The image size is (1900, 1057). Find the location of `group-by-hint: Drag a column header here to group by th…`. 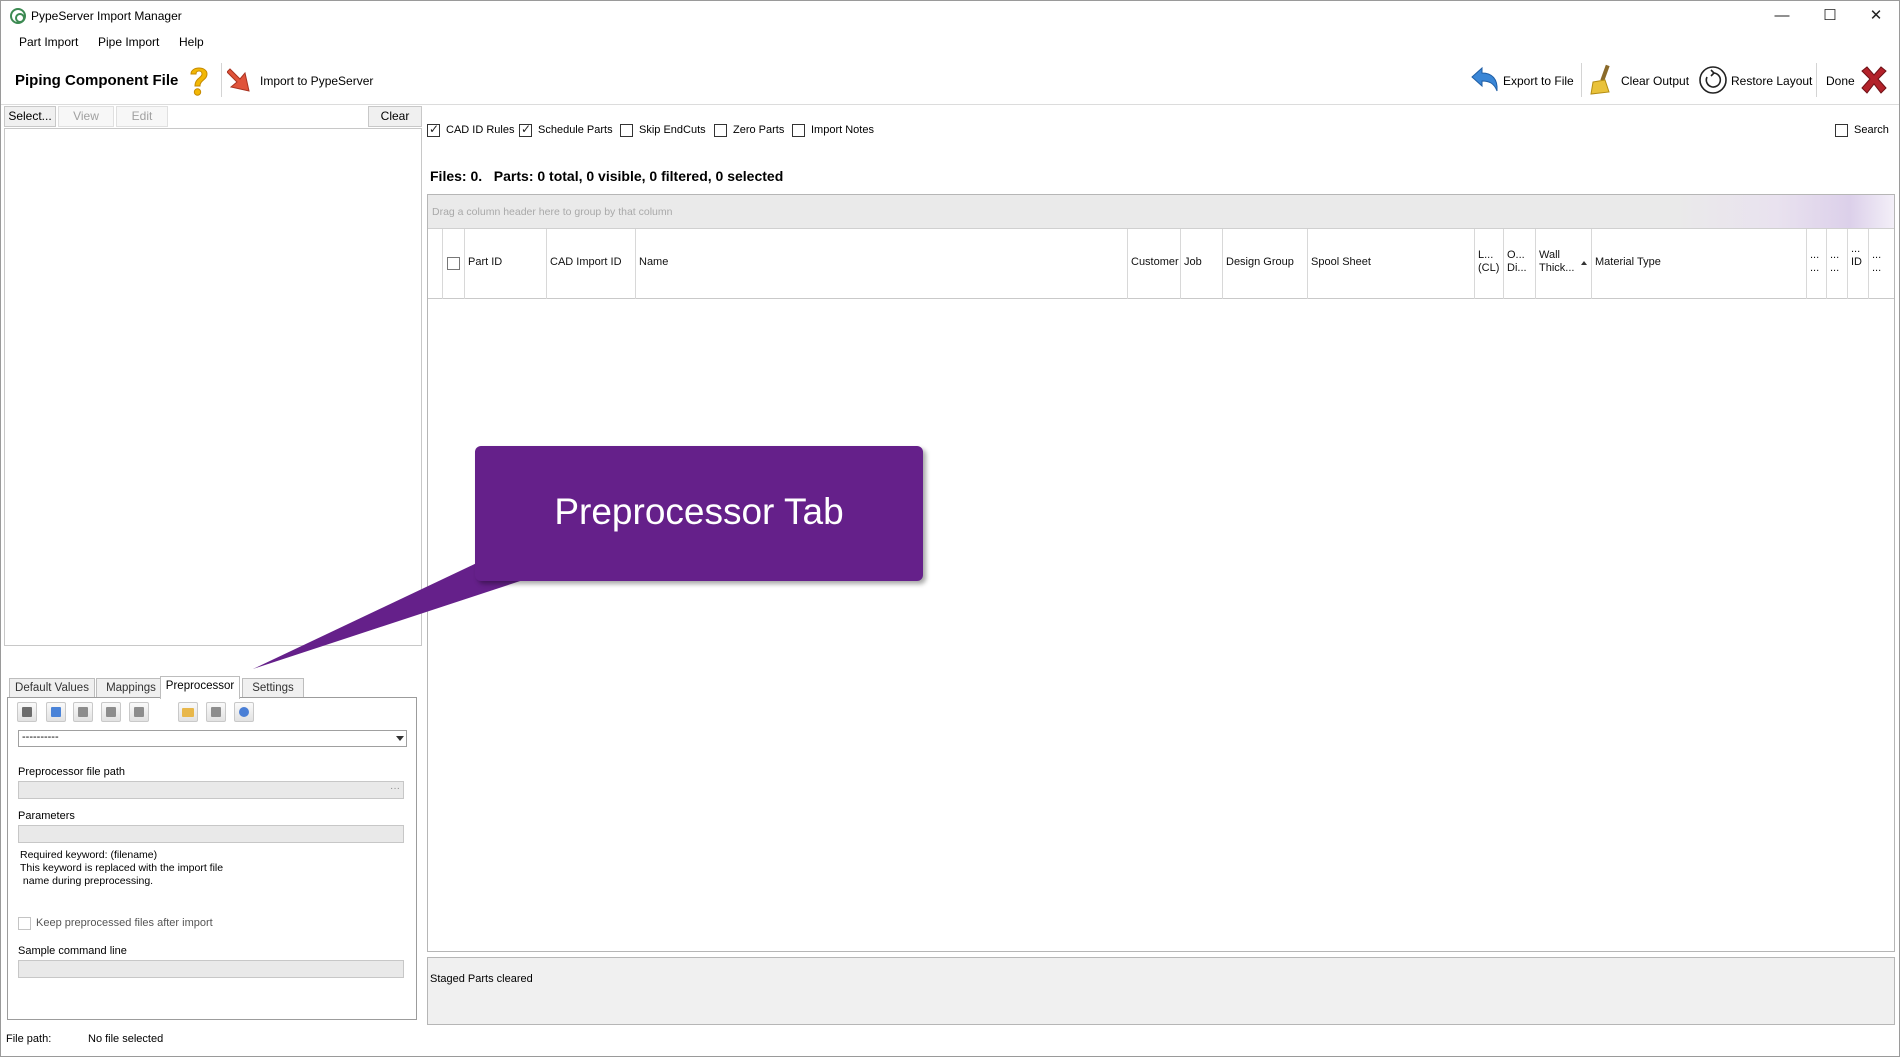

group-by-hint: Drag a column header here to group by th… is located at coordinates (552, 212).